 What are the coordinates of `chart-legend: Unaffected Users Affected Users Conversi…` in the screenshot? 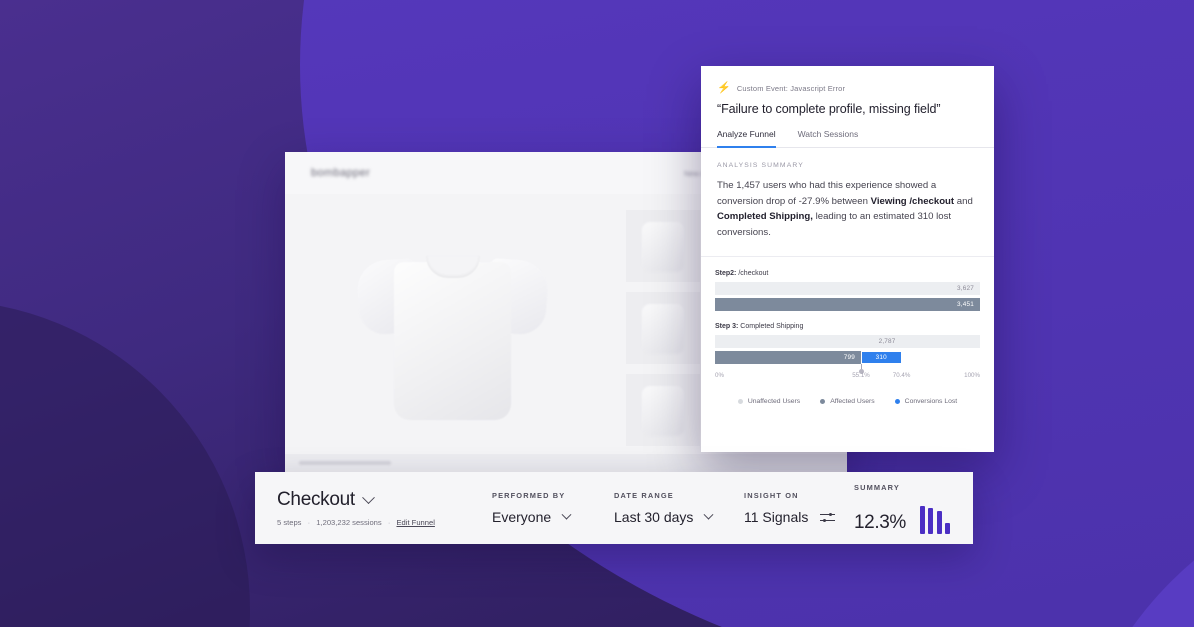 It's located at (847, 394).